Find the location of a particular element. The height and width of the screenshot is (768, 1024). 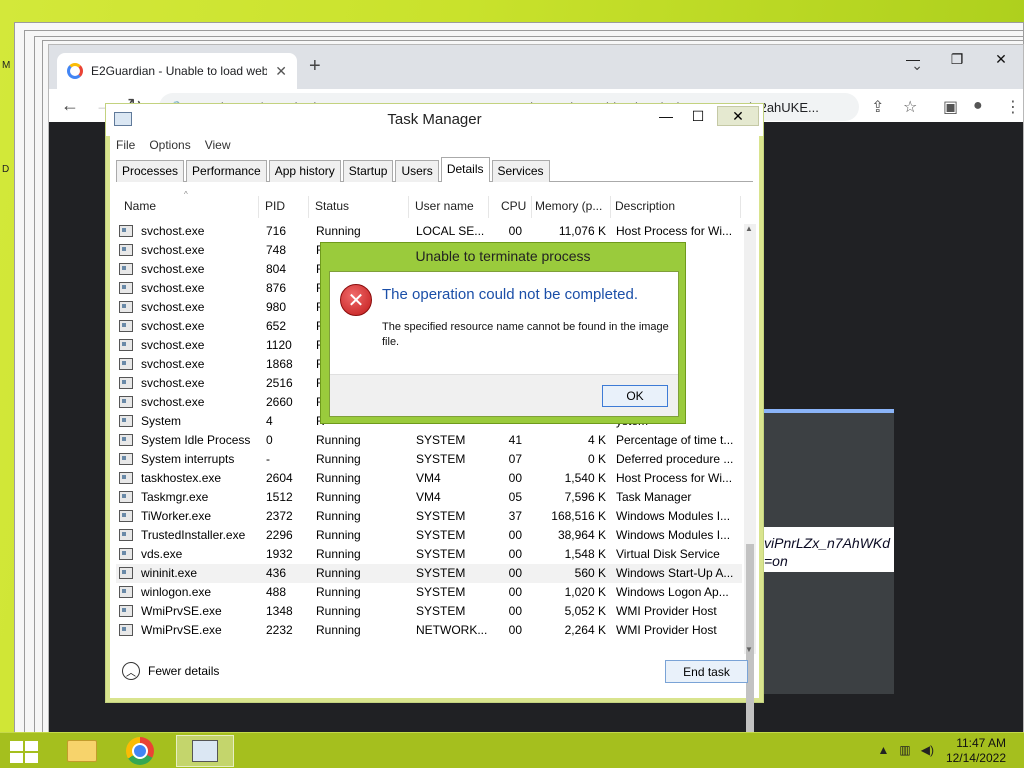

ok-button: OK is located at coordinates (635, 396).